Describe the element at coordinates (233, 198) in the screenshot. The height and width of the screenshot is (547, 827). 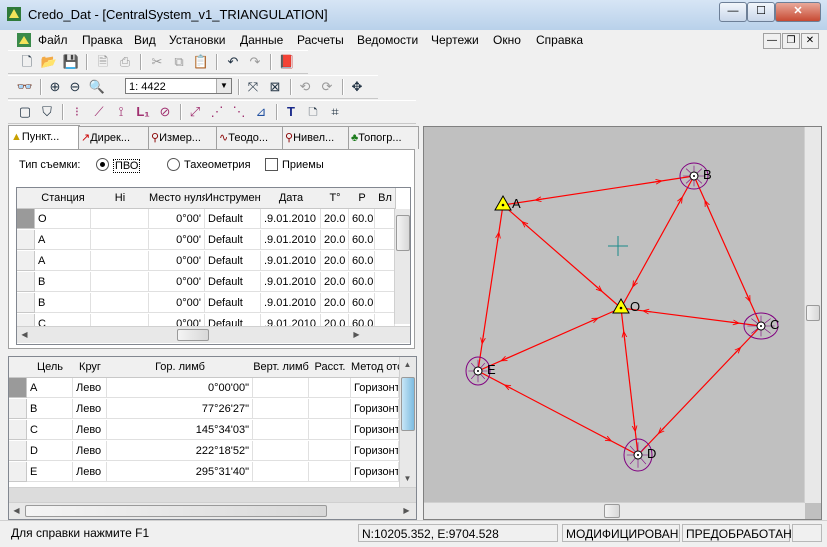
I see `col-instrument: Инструмент` at that location.